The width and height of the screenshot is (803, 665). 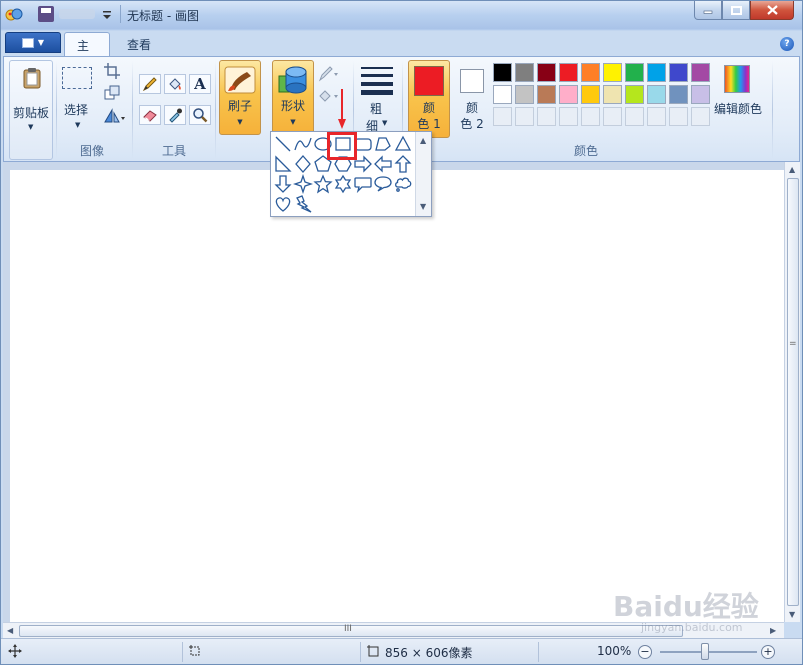 What do you see at coordinates (739, 94) in the screenshot?
I see `edit-colors-button: 编辑颜色` at bounding box center [739, 94].